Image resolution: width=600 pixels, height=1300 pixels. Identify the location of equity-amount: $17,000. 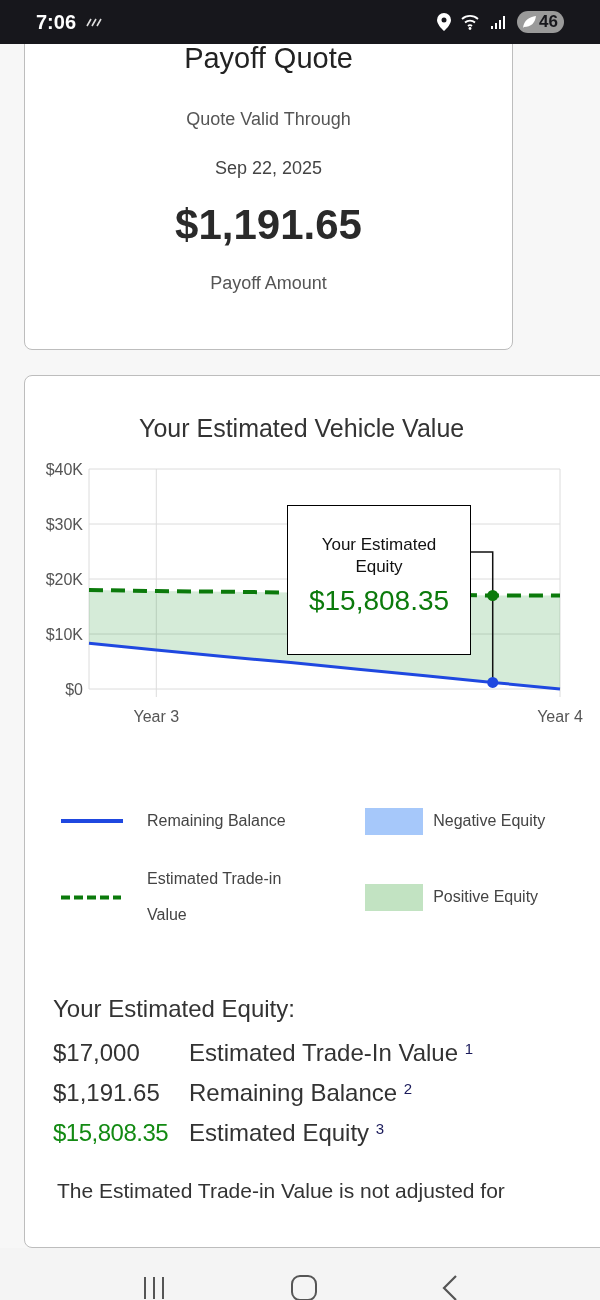
(97, 1053).